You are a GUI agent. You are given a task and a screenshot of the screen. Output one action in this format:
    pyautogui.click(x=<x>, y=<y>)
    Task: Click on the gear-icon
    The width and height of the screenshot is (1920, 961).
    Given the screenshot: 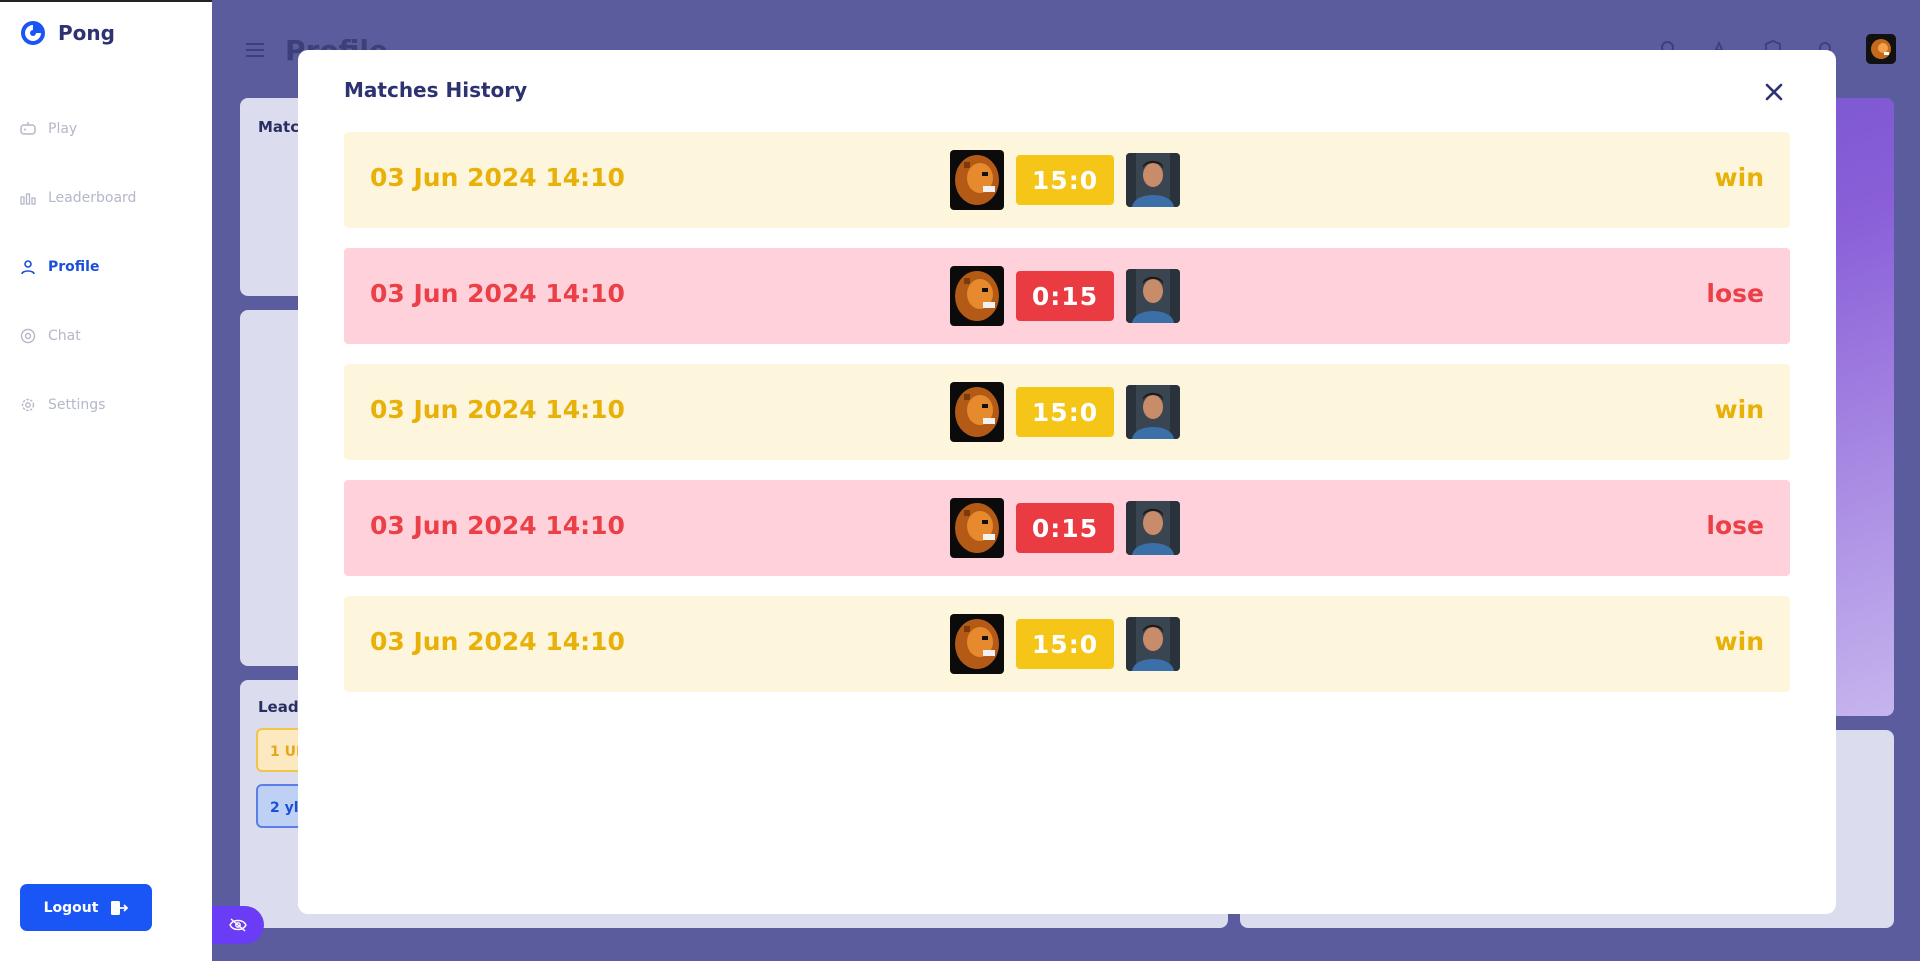 What is the action you would take?
    pyautogui.click(x=28, y=404)
    